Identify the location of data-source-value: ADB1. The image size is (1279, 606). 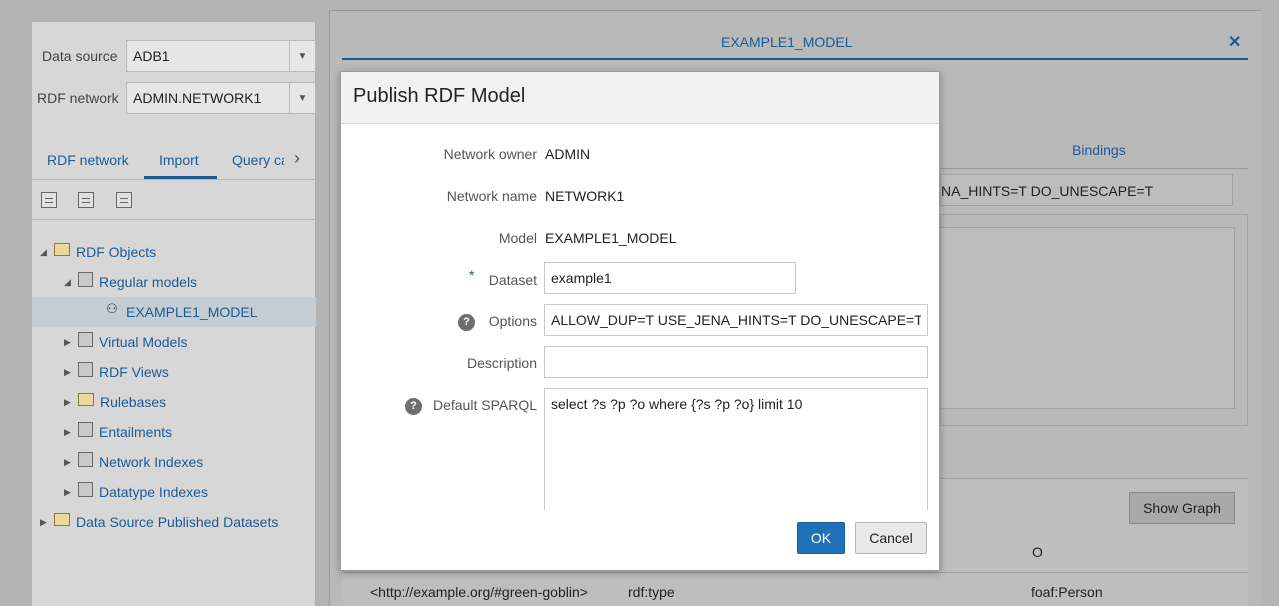
(151, 56).